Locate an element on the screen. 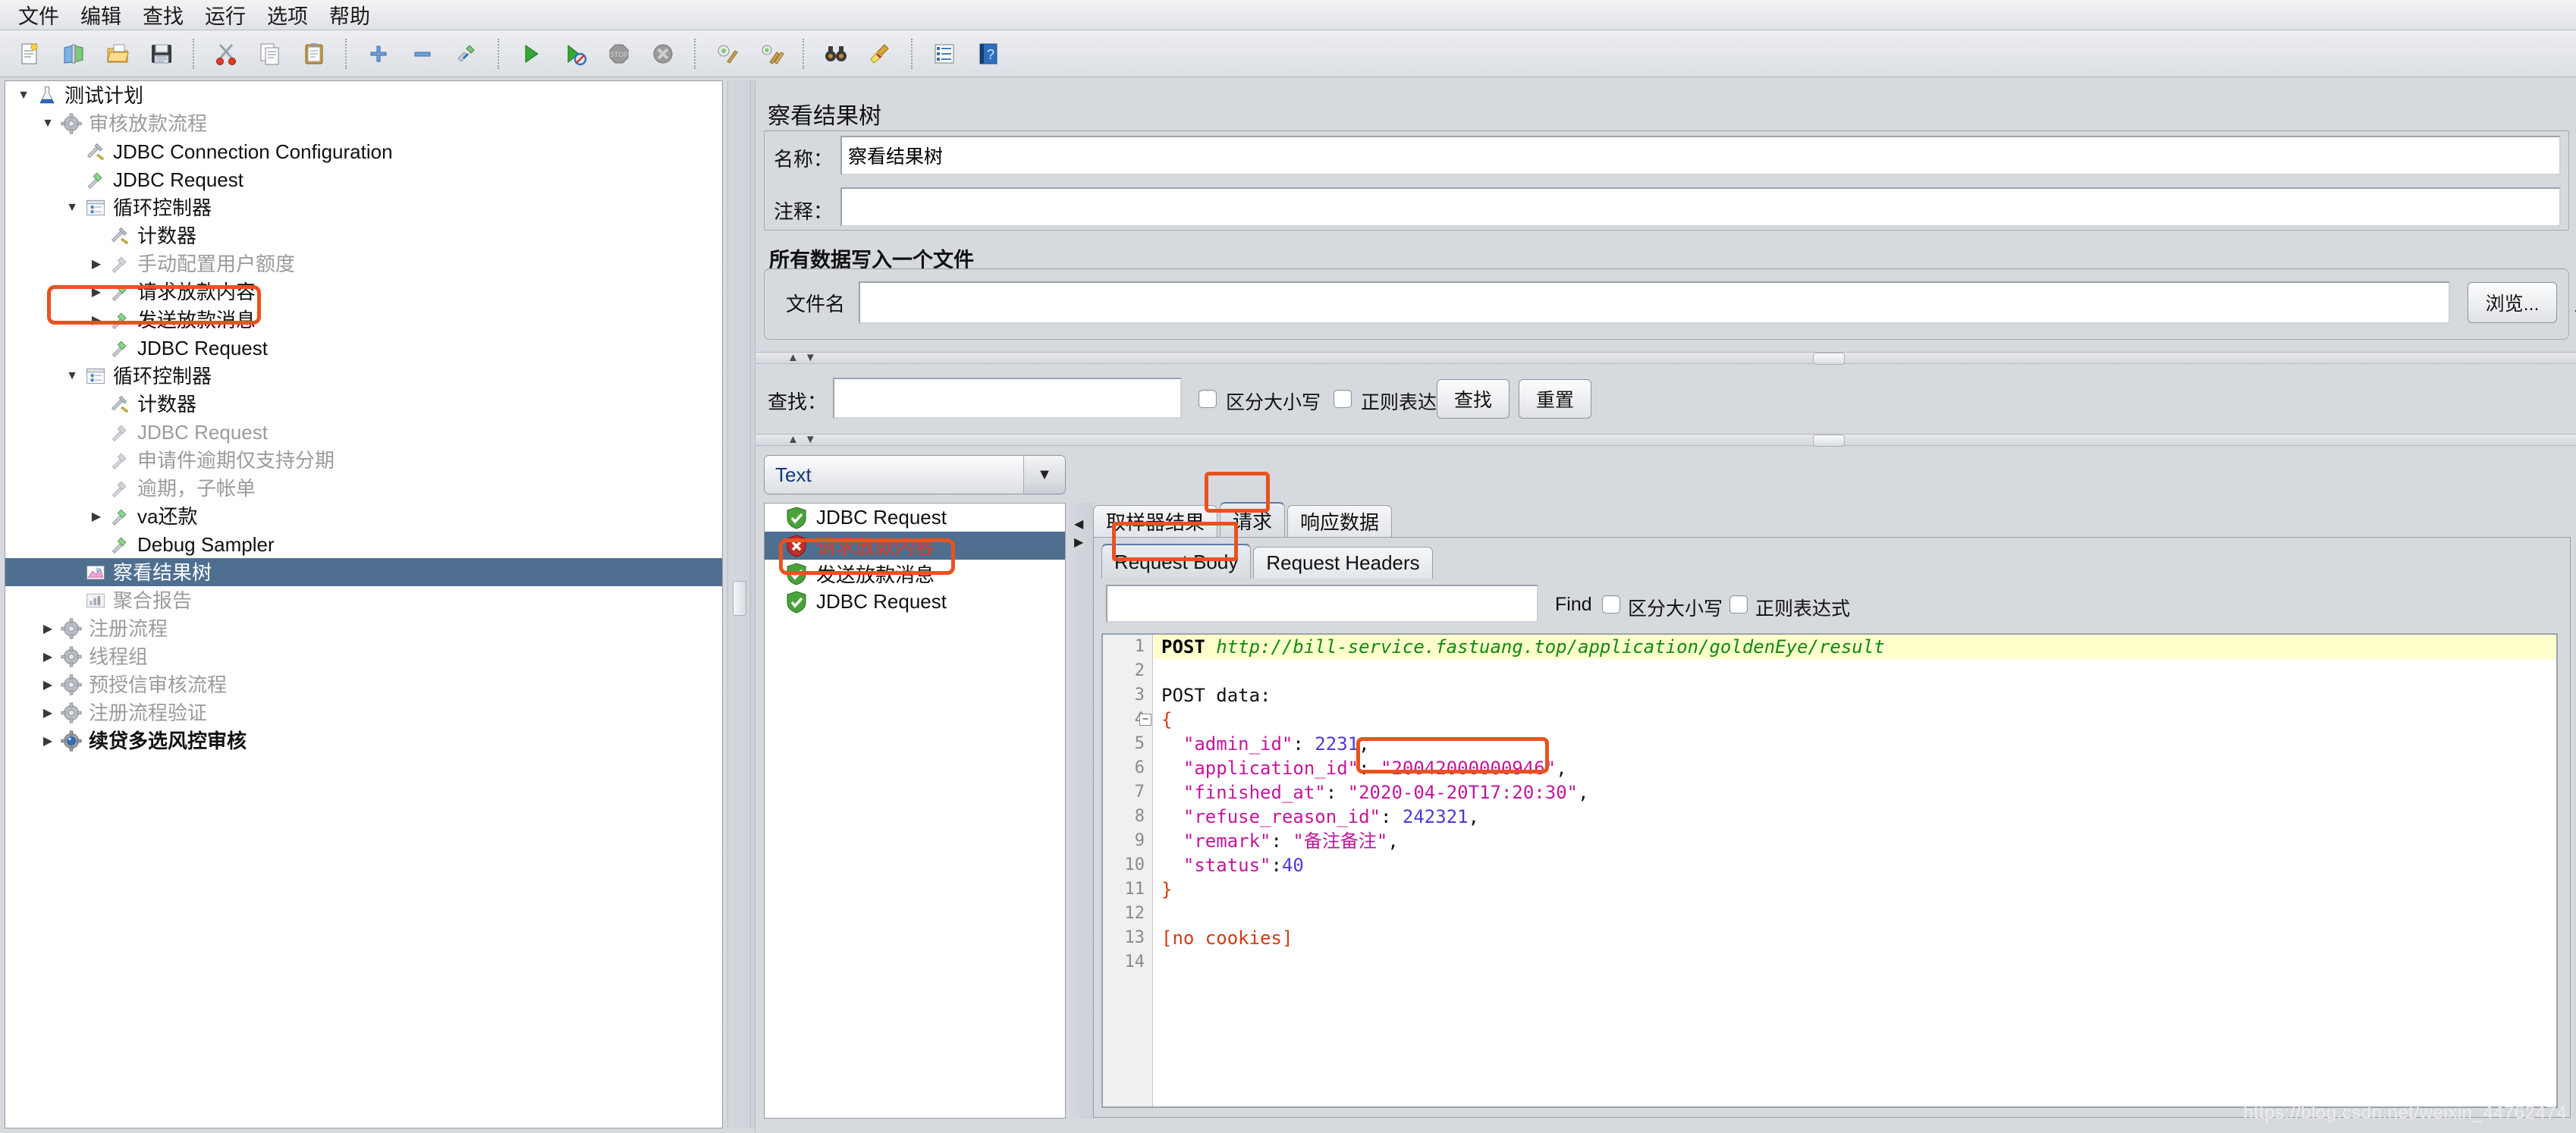  tree-node-counter-1: 计数器 is located at coordinates (363, 236).